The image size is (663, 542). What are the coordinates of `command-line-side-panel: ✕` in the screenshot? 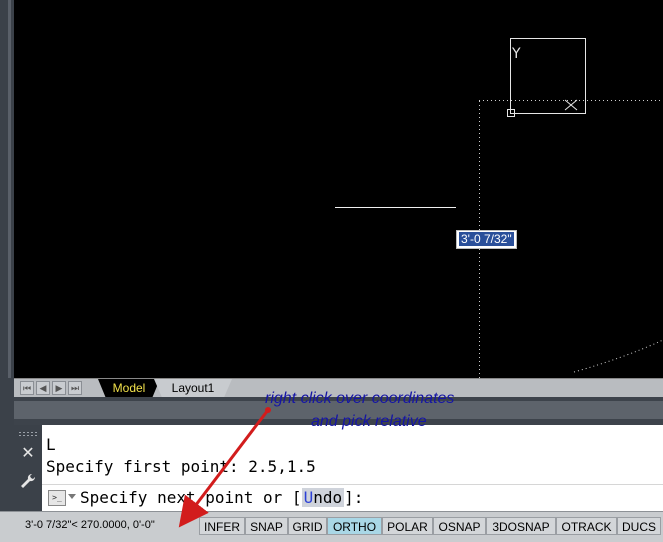 It's located at (28, 468).